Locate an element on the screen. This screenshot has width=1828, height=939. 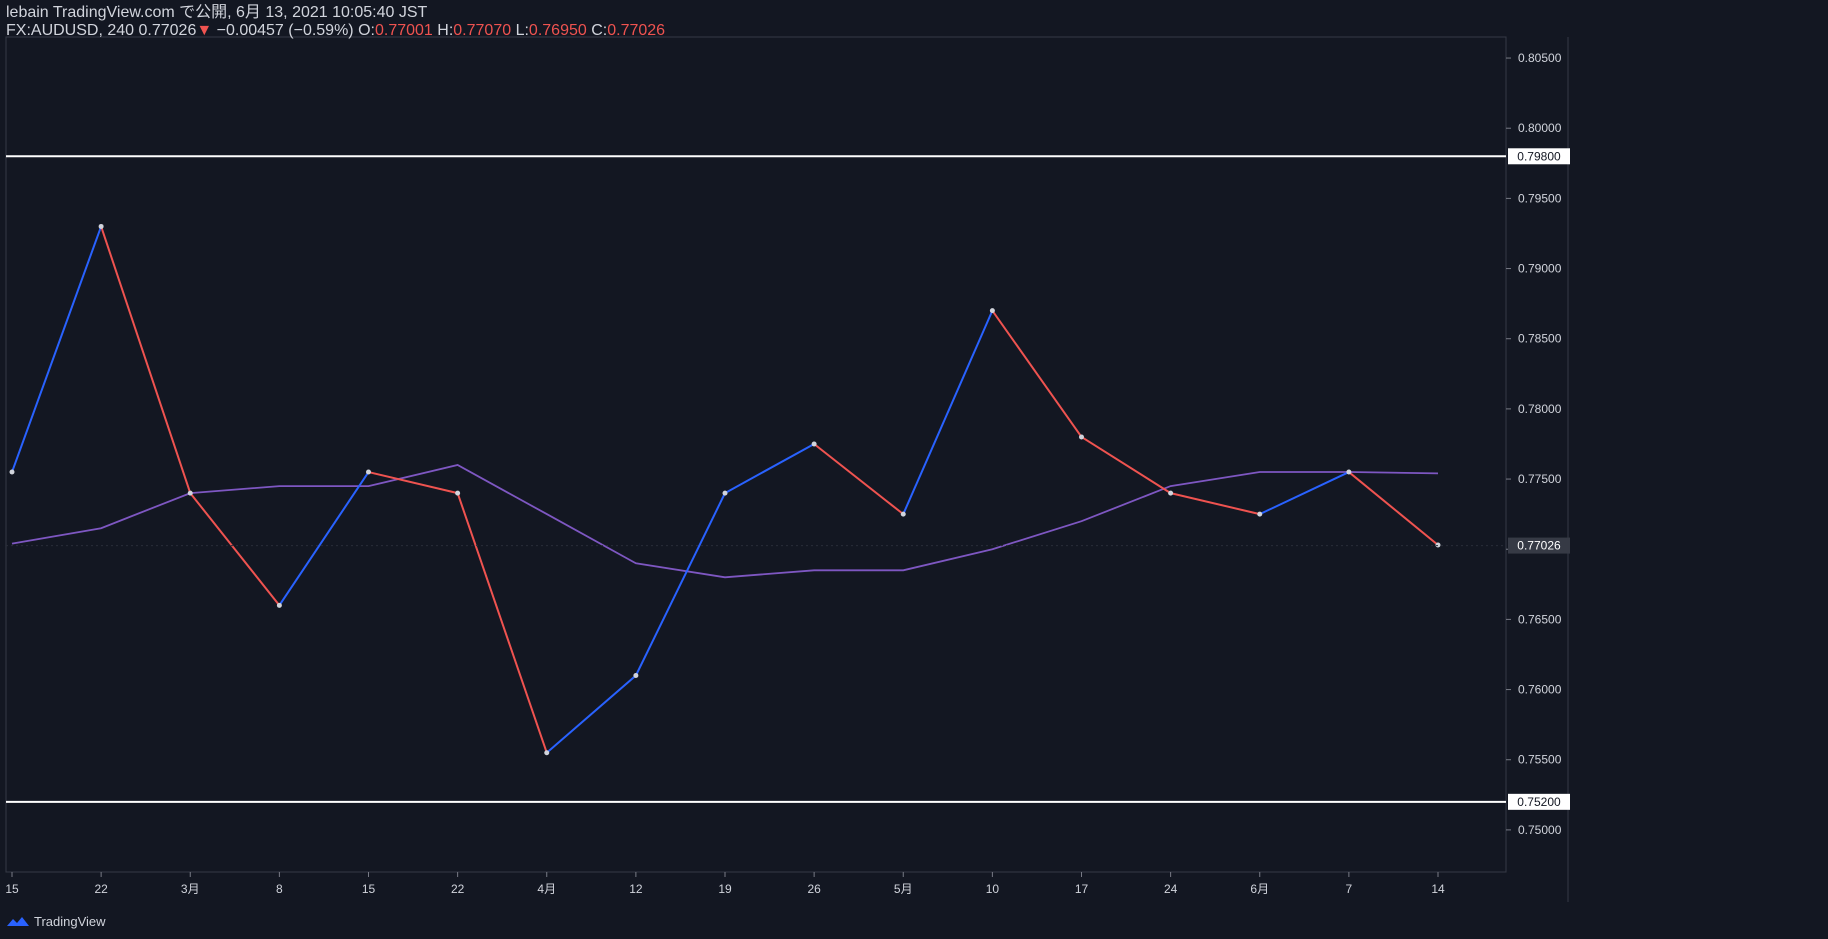
x-tick-label: 17 is located at coordinates (1082, 889).